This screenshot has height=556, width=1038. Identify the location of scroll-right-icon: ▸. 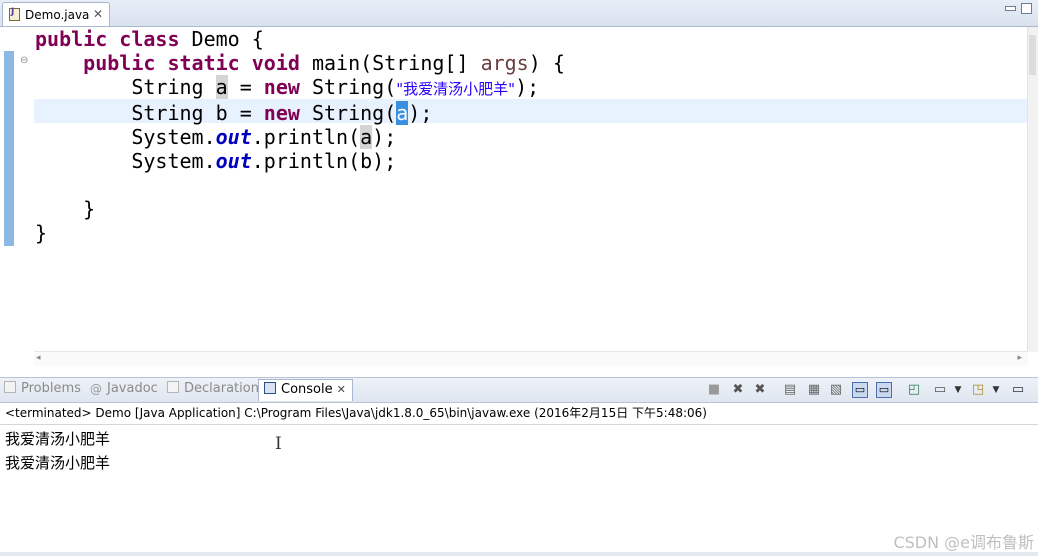
(1019, 358).